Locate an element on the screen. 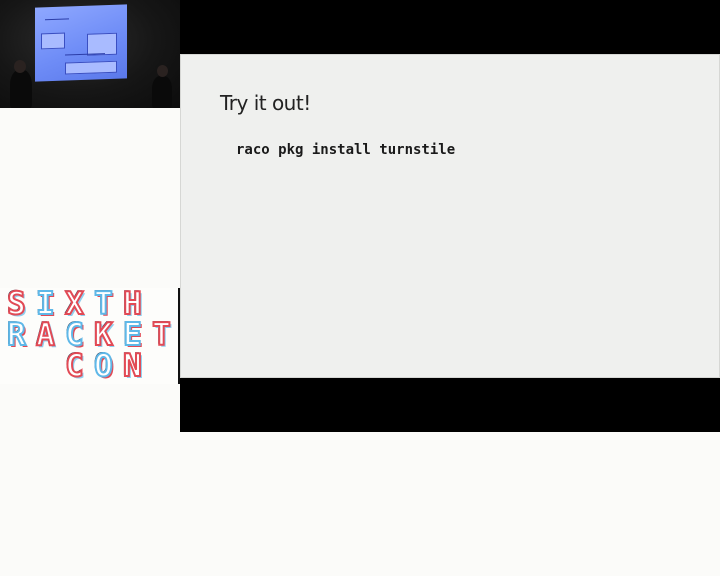 The image size is (720, 576). camera-feed is located at coordinates (90, 54).